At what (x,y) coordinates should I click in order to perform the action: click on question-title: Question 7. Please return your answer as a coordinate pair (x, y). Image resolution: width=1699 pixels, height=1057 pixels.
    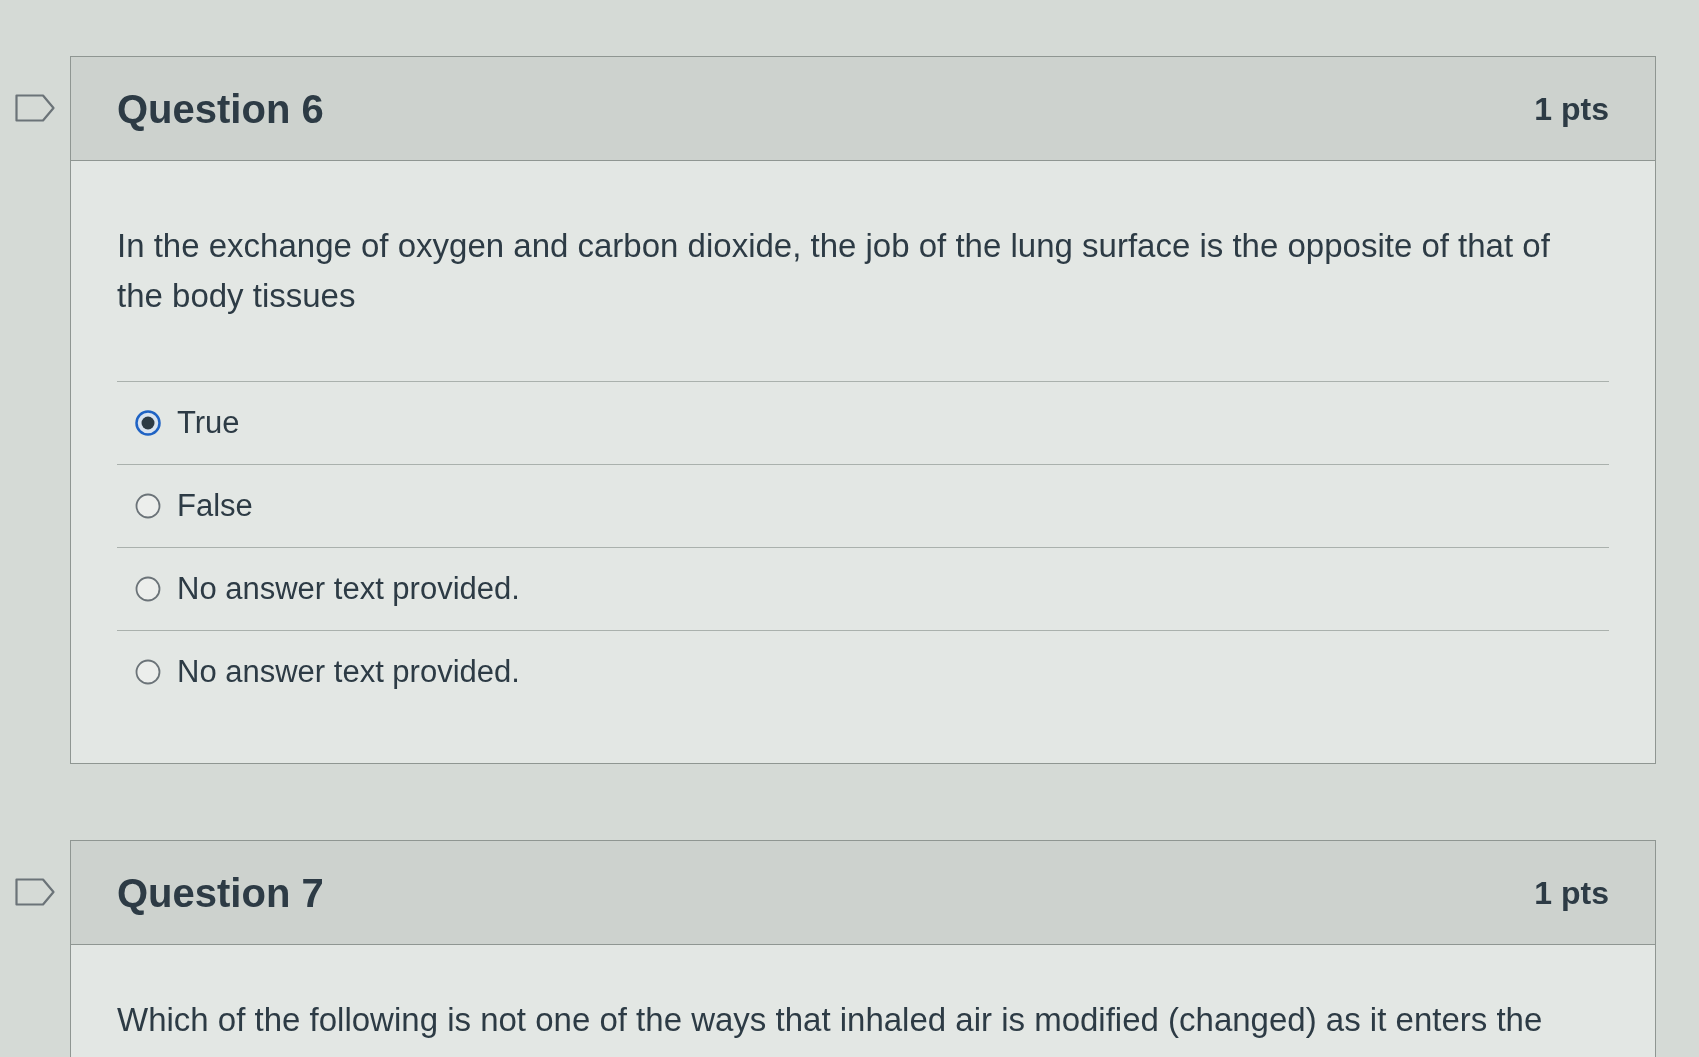
    Looking at the image, I should click on (220, 893).